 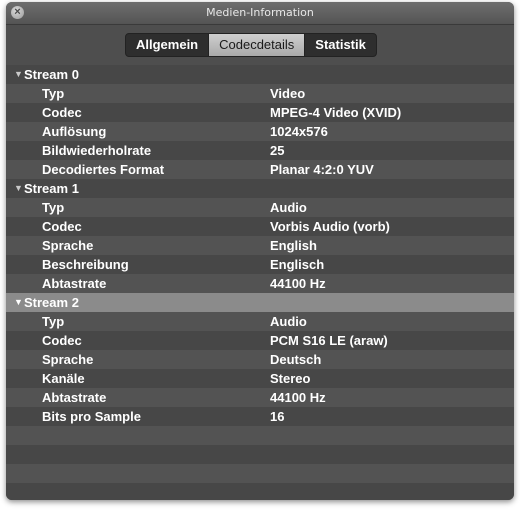 I want to click on segmented-control: Allgemein Codecdetails Statistik, so click(x=251, y=45).